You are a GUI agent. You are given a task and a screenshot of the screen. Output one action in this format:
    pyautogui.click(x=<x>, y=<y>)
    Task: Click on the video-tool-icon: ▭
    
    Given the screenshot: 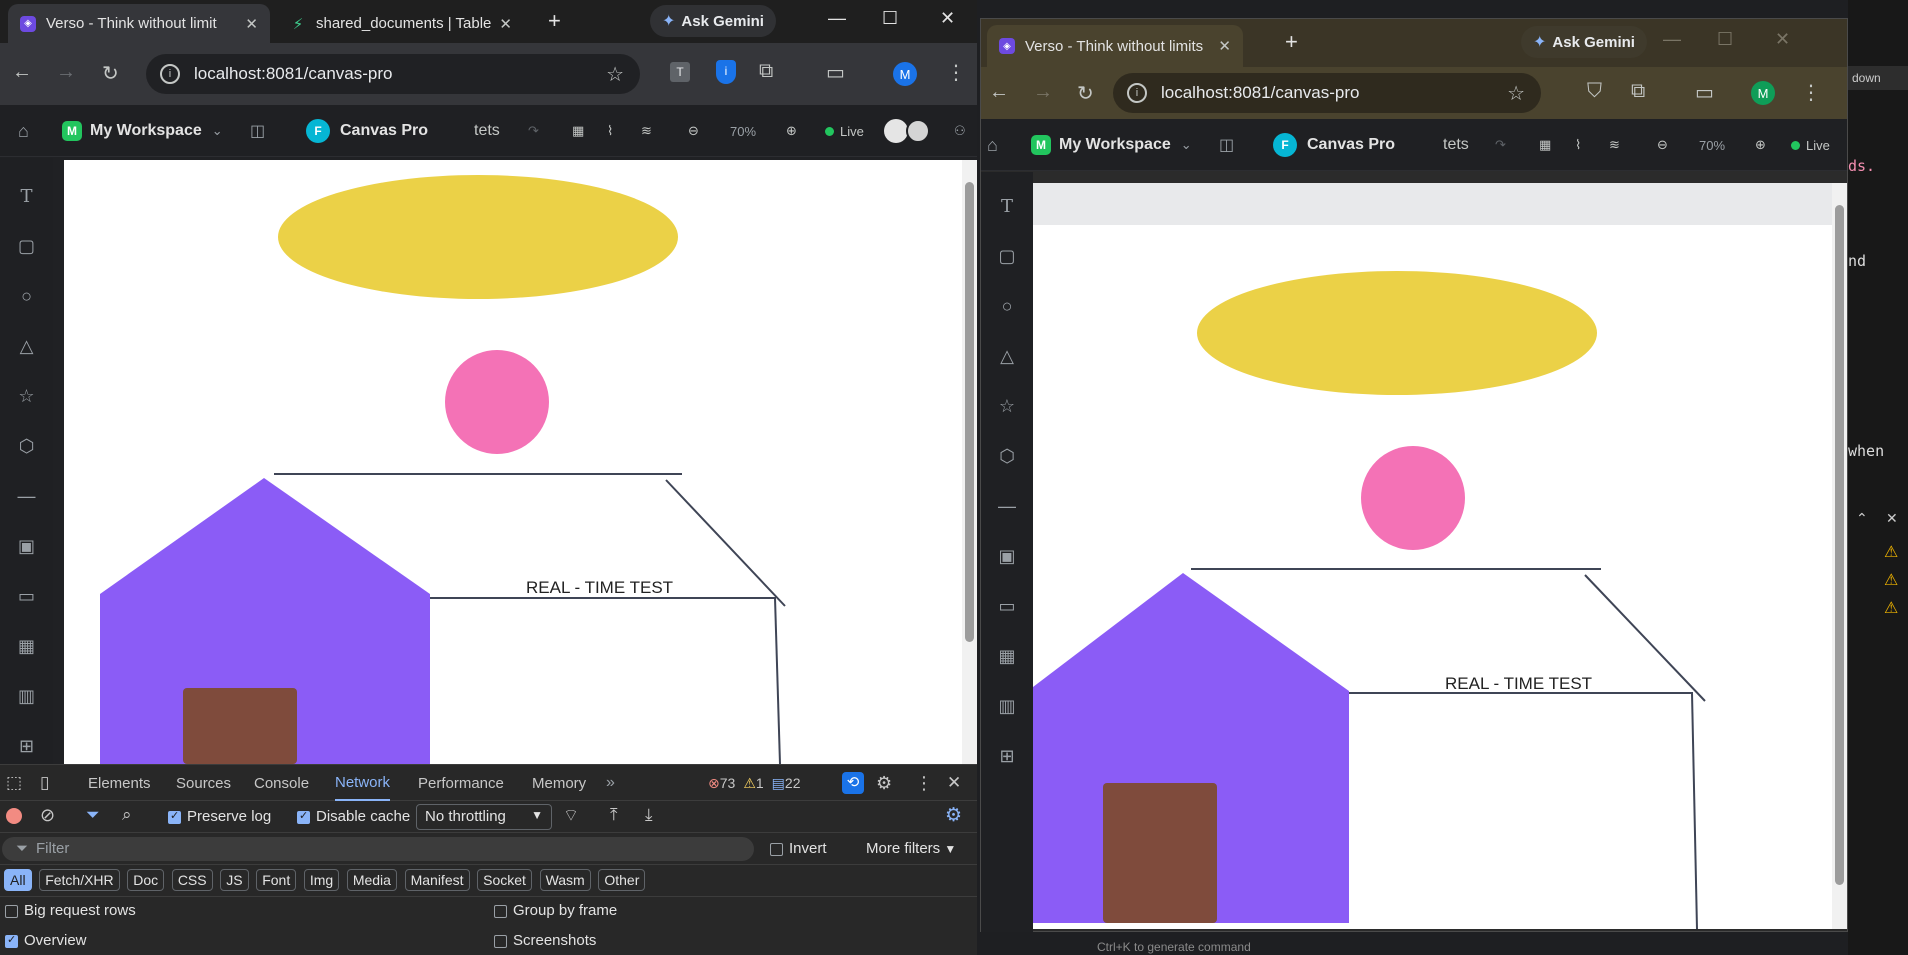 What is the action you would take?
    pyautogui.click(x=26, y=596)
    